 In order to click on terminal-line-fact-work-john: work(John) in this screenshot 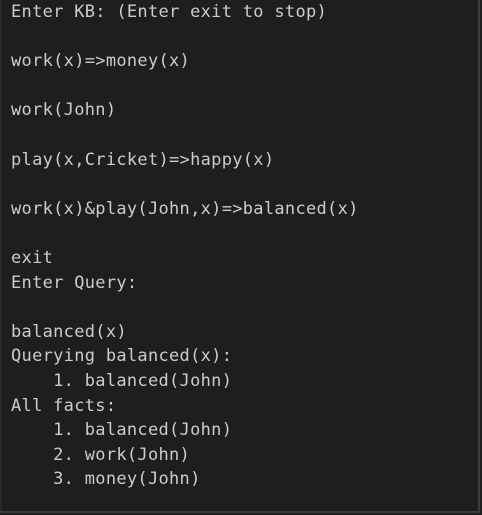, I will do `click(64, 110)`.